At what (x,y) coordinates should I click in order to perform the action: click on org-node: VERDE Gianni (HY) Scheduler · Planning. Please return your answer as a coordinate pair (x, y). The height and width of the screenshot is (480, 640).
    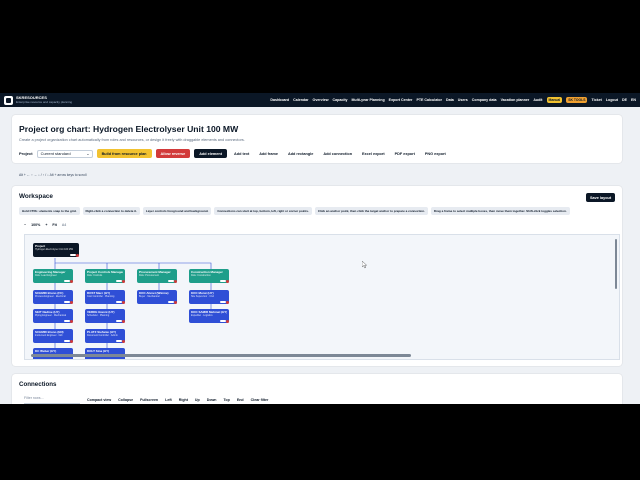
    Looking at the image, I should click on (105, 316).